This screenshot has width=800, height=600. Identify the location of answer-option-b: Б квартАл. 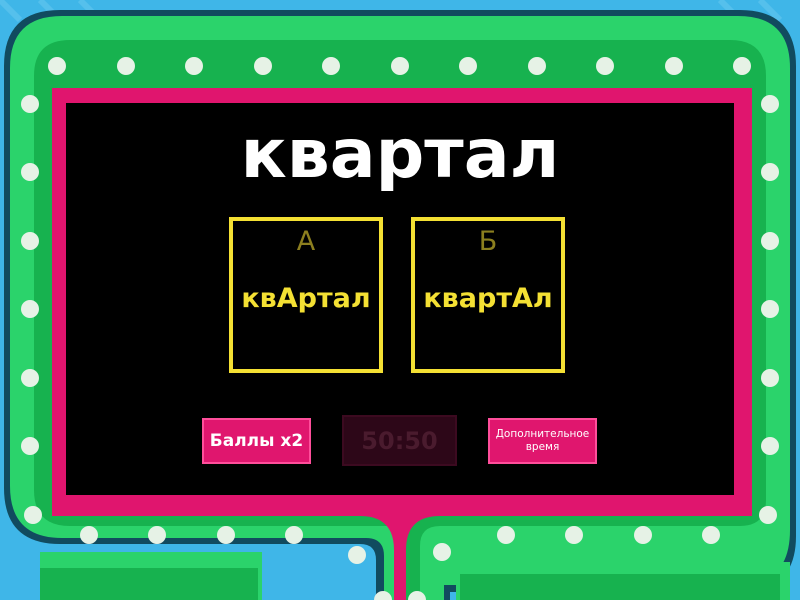
(488, 295).